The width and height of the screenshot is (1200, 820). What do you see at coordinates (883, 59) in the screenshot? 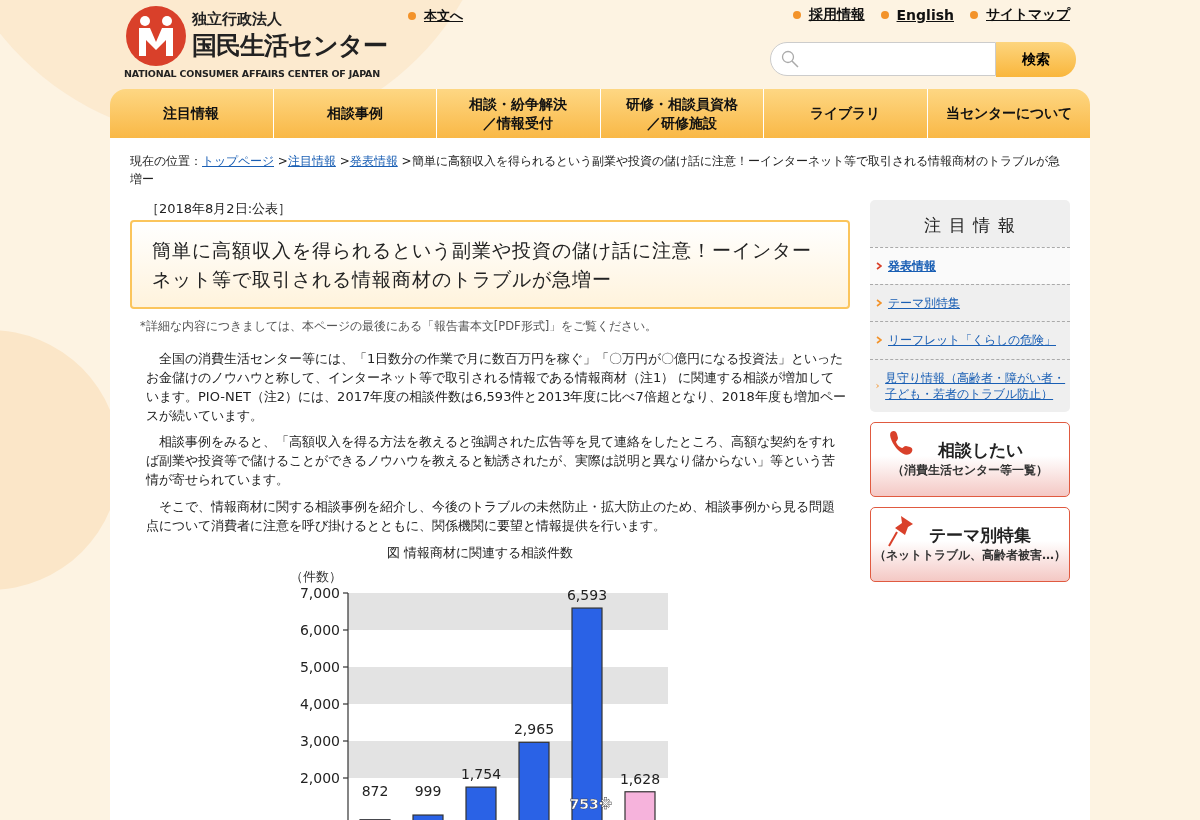
I see `search-field` at bounding box center [883, 59].